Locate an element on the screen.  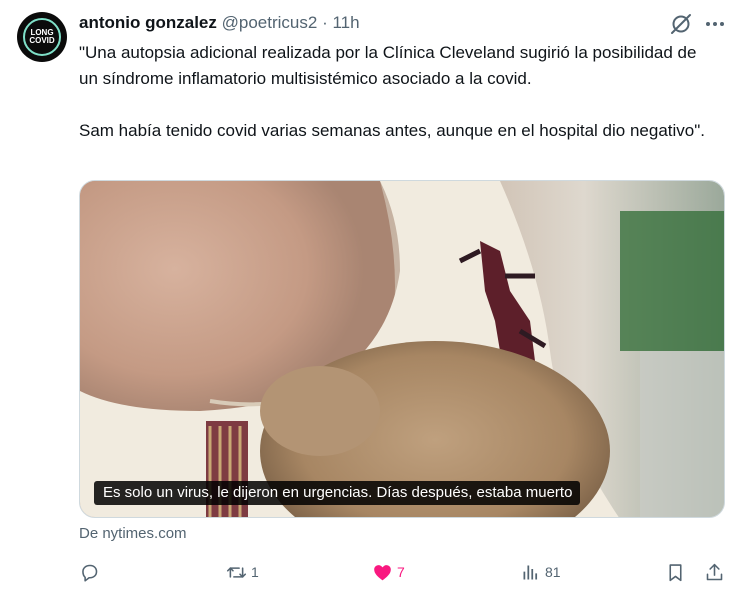
reply-button is located at coordinates (91, 572).